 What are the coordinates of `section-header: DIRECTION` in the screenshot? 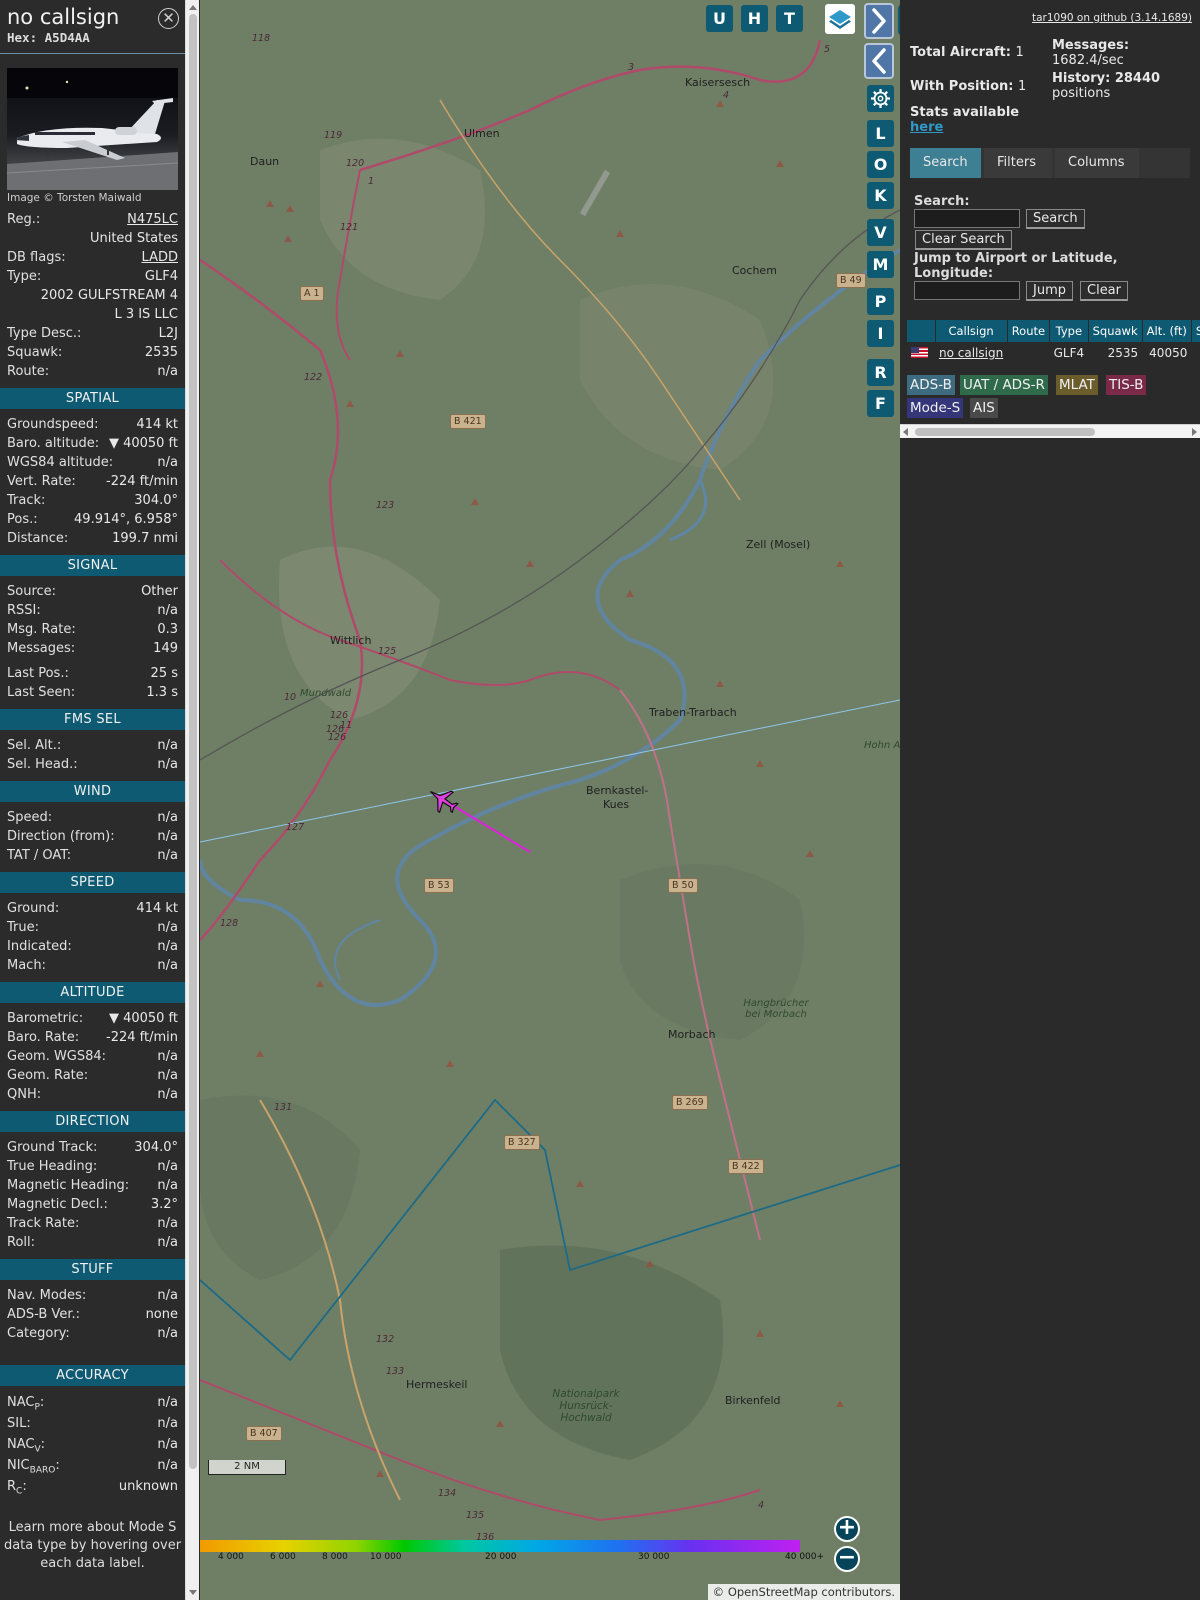 It's located at (92, 1121).